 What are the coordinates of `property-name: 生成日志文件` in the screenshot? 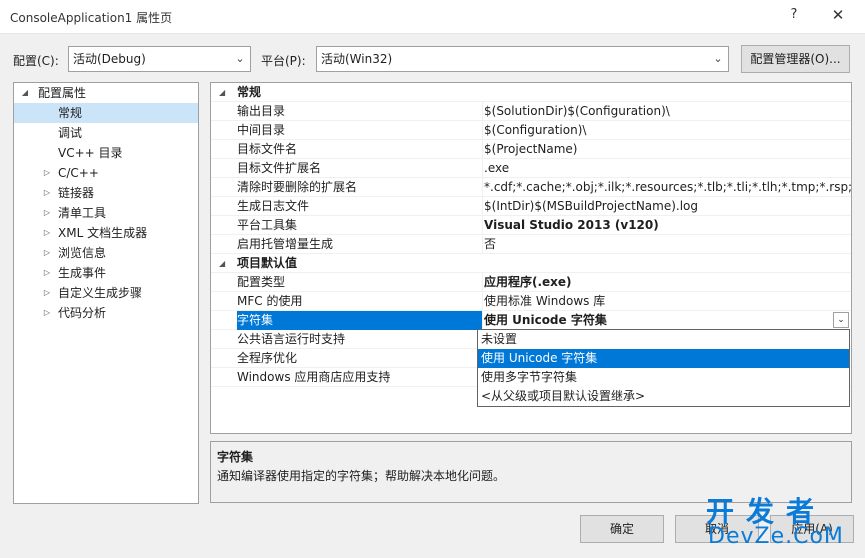 It's located at (273, 206).